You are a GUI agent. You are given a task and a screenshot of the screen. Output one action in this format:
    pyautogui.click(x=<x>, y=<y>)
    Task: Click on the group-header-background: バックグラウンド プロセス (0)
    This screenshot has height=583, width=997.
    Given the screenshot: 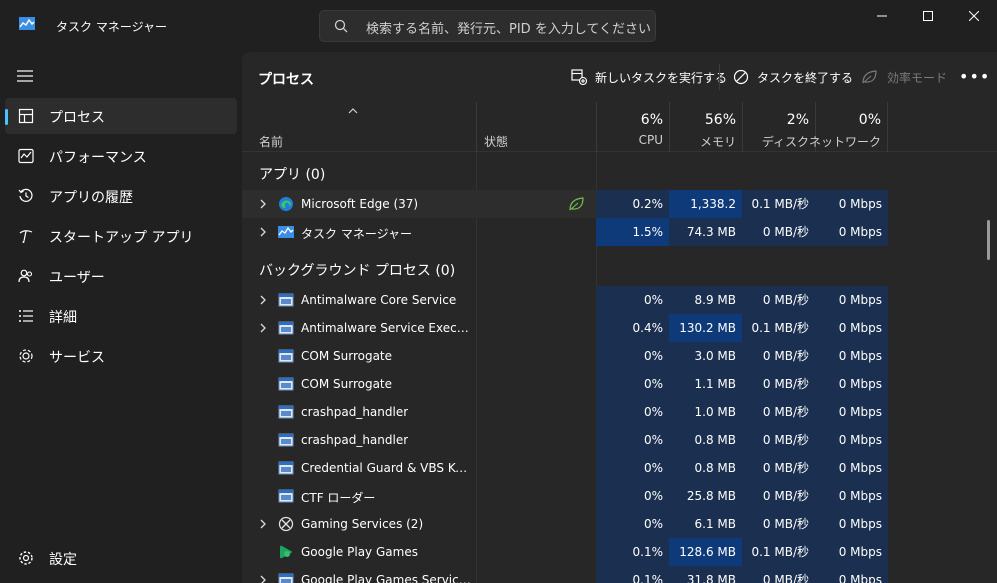 What is the action you would take?
    pyautogui.click(x=357, y=270)
    